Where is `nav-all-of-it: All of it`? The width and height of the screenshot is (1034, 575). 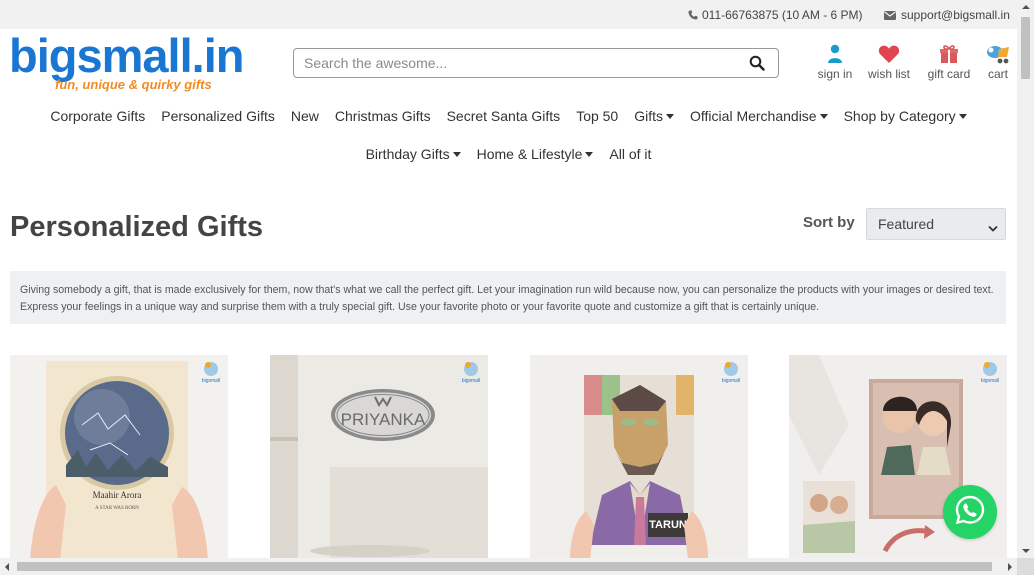
nav-all-of-it: All of it is located at coordinates (630, 154).